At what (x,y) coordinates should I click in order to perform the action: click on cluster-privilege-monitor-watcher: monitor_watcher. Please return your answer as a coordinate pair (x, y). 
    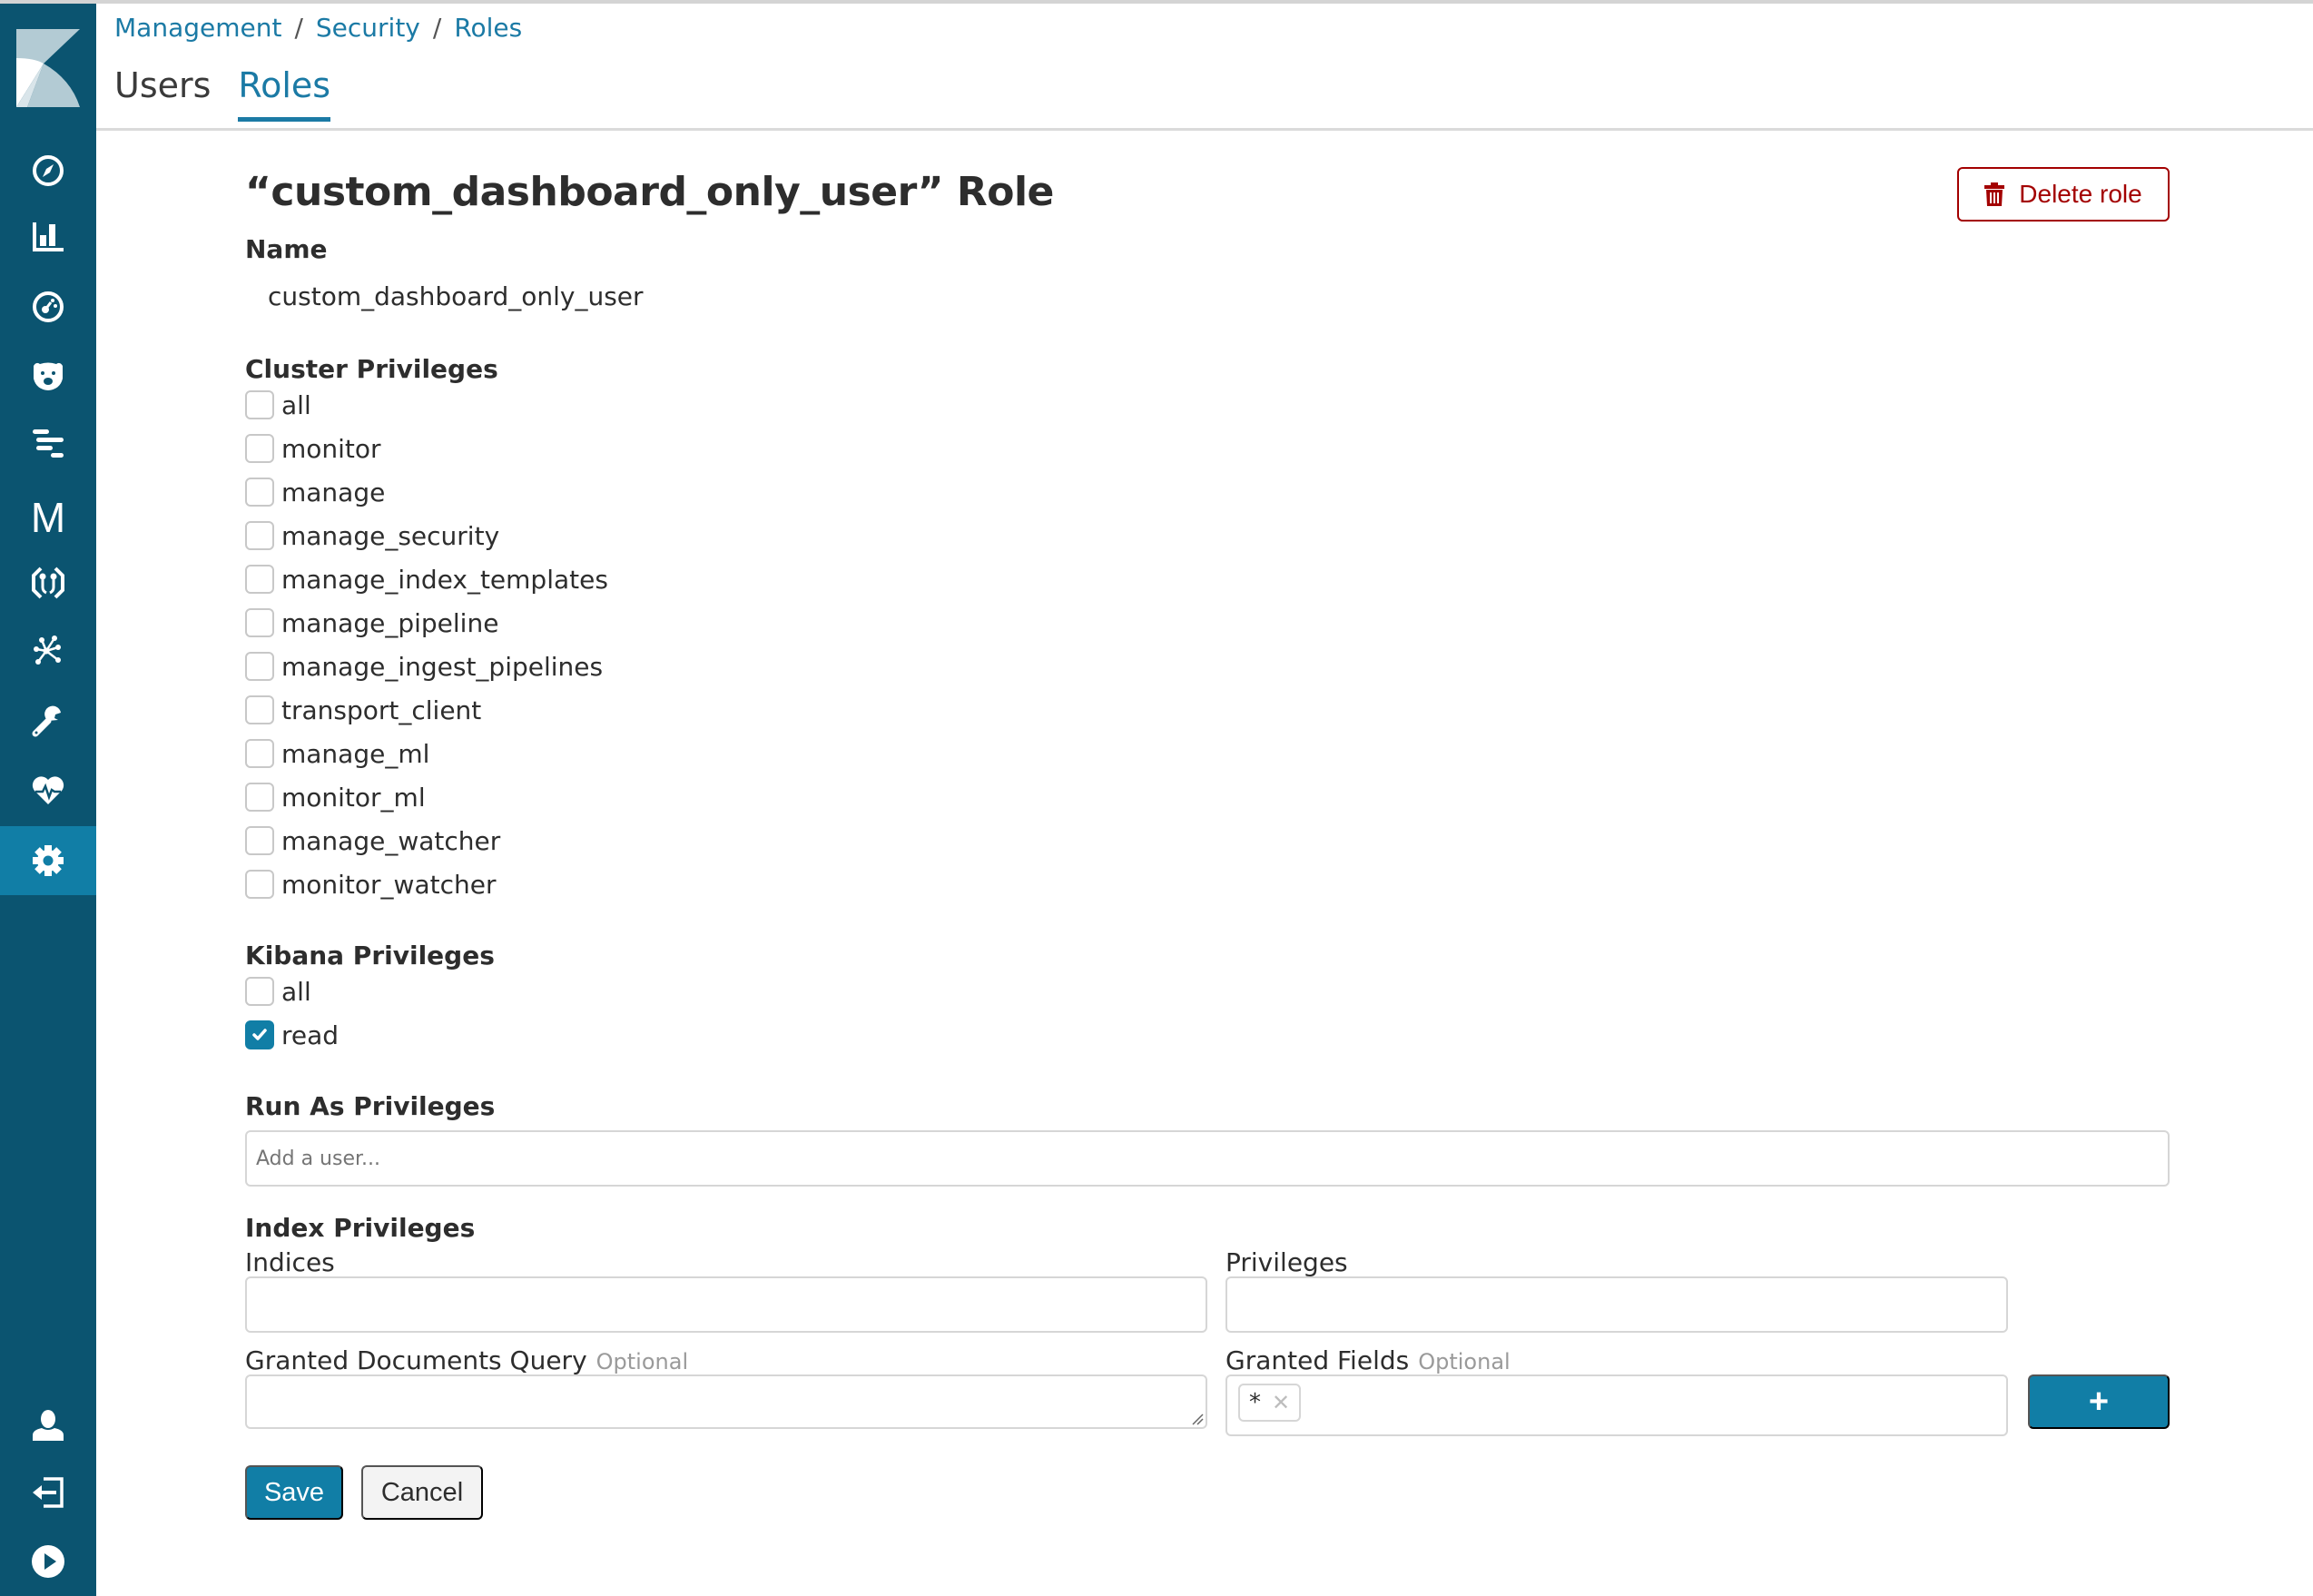
    Looking at the image, I should click on (427, 884).